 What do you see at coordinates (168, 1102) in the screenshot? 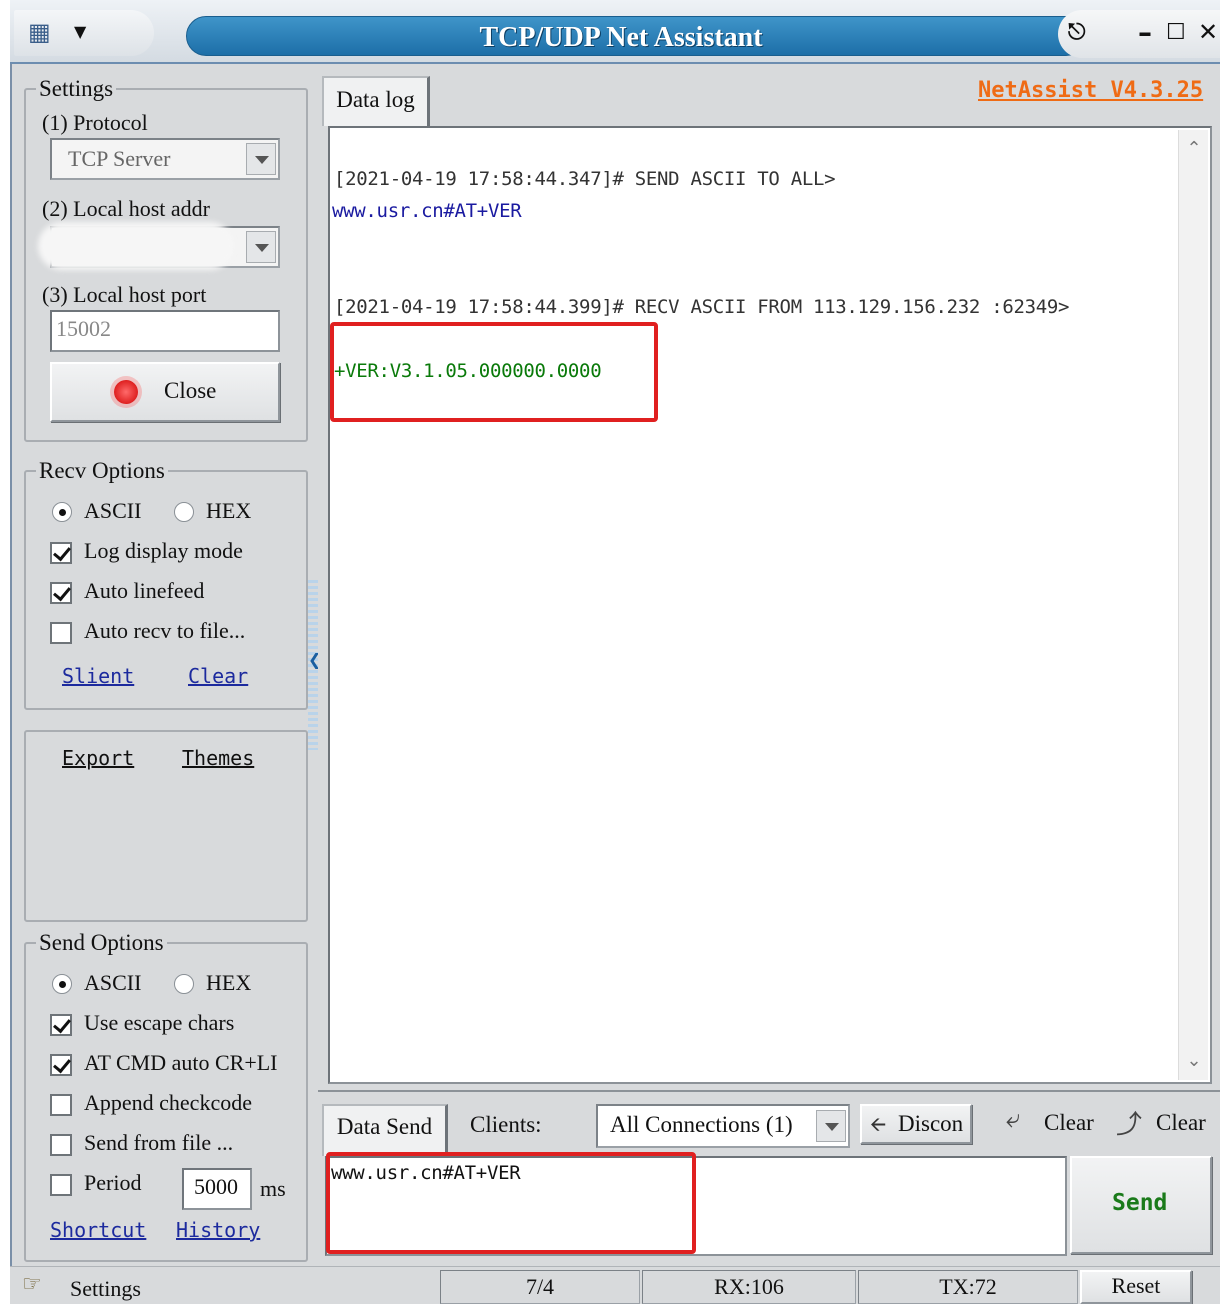
I see `append-checkcode-label: Append checkcode` at bounding box center [168, 1102].